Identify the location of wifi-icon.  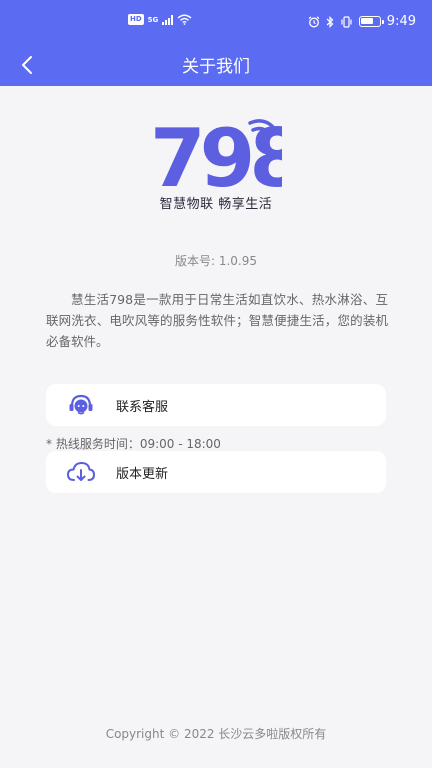
(184, 19).